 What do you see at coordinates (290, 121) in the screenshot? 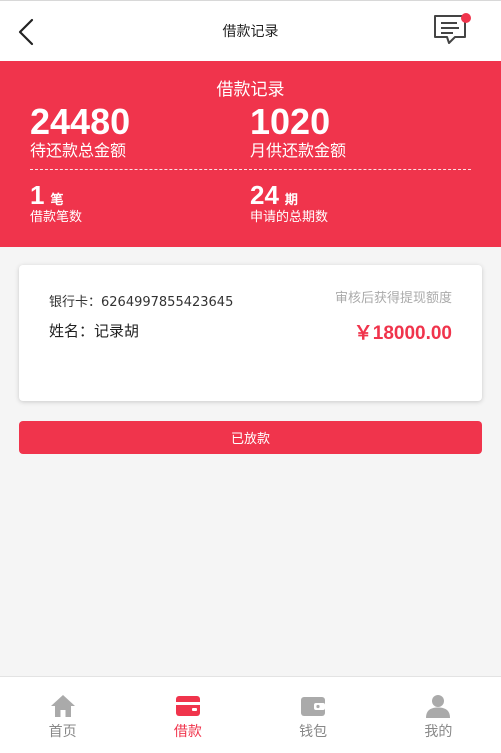
I see `monthly-payment-value: 1020` at bounding box center [290, 121].